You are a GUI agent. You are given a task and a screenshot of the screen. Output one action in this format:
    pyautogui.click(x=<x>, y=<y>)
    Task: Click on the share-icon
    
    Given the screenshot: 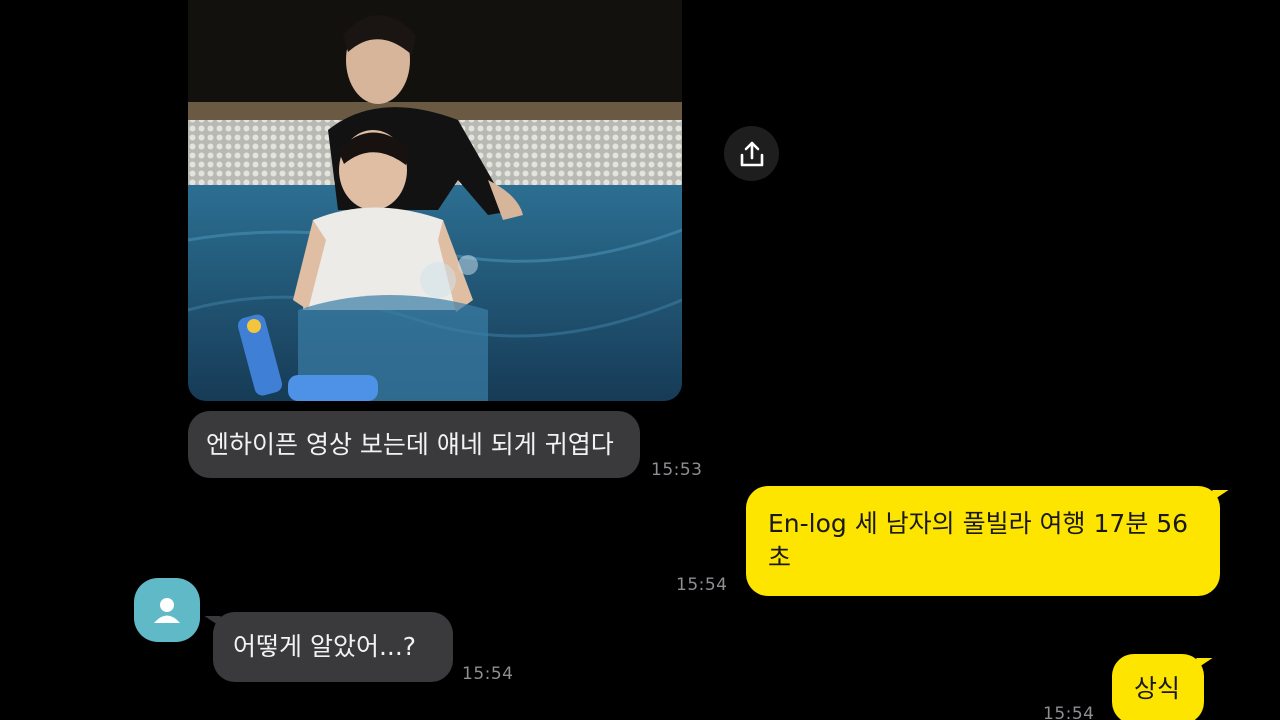 What is the action you would take?
    pyautogui.click(x=751, y=153)
    